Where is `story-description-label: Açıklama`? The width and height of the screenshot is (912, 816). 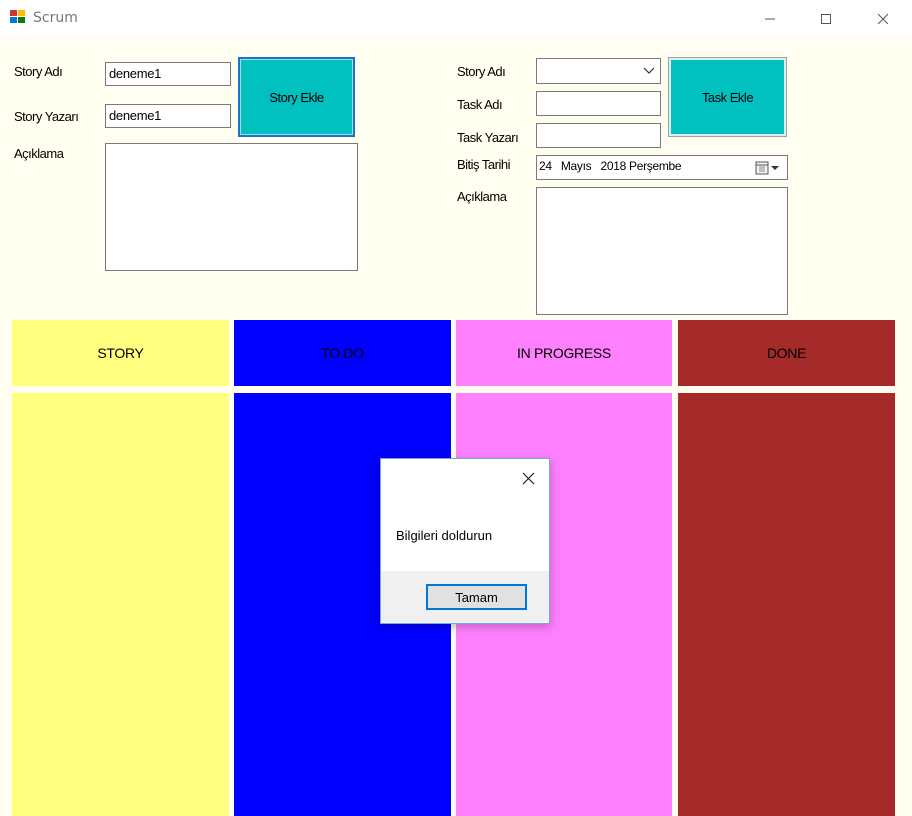
story-description-label: Açıklama is located at coordinates (39, 153).